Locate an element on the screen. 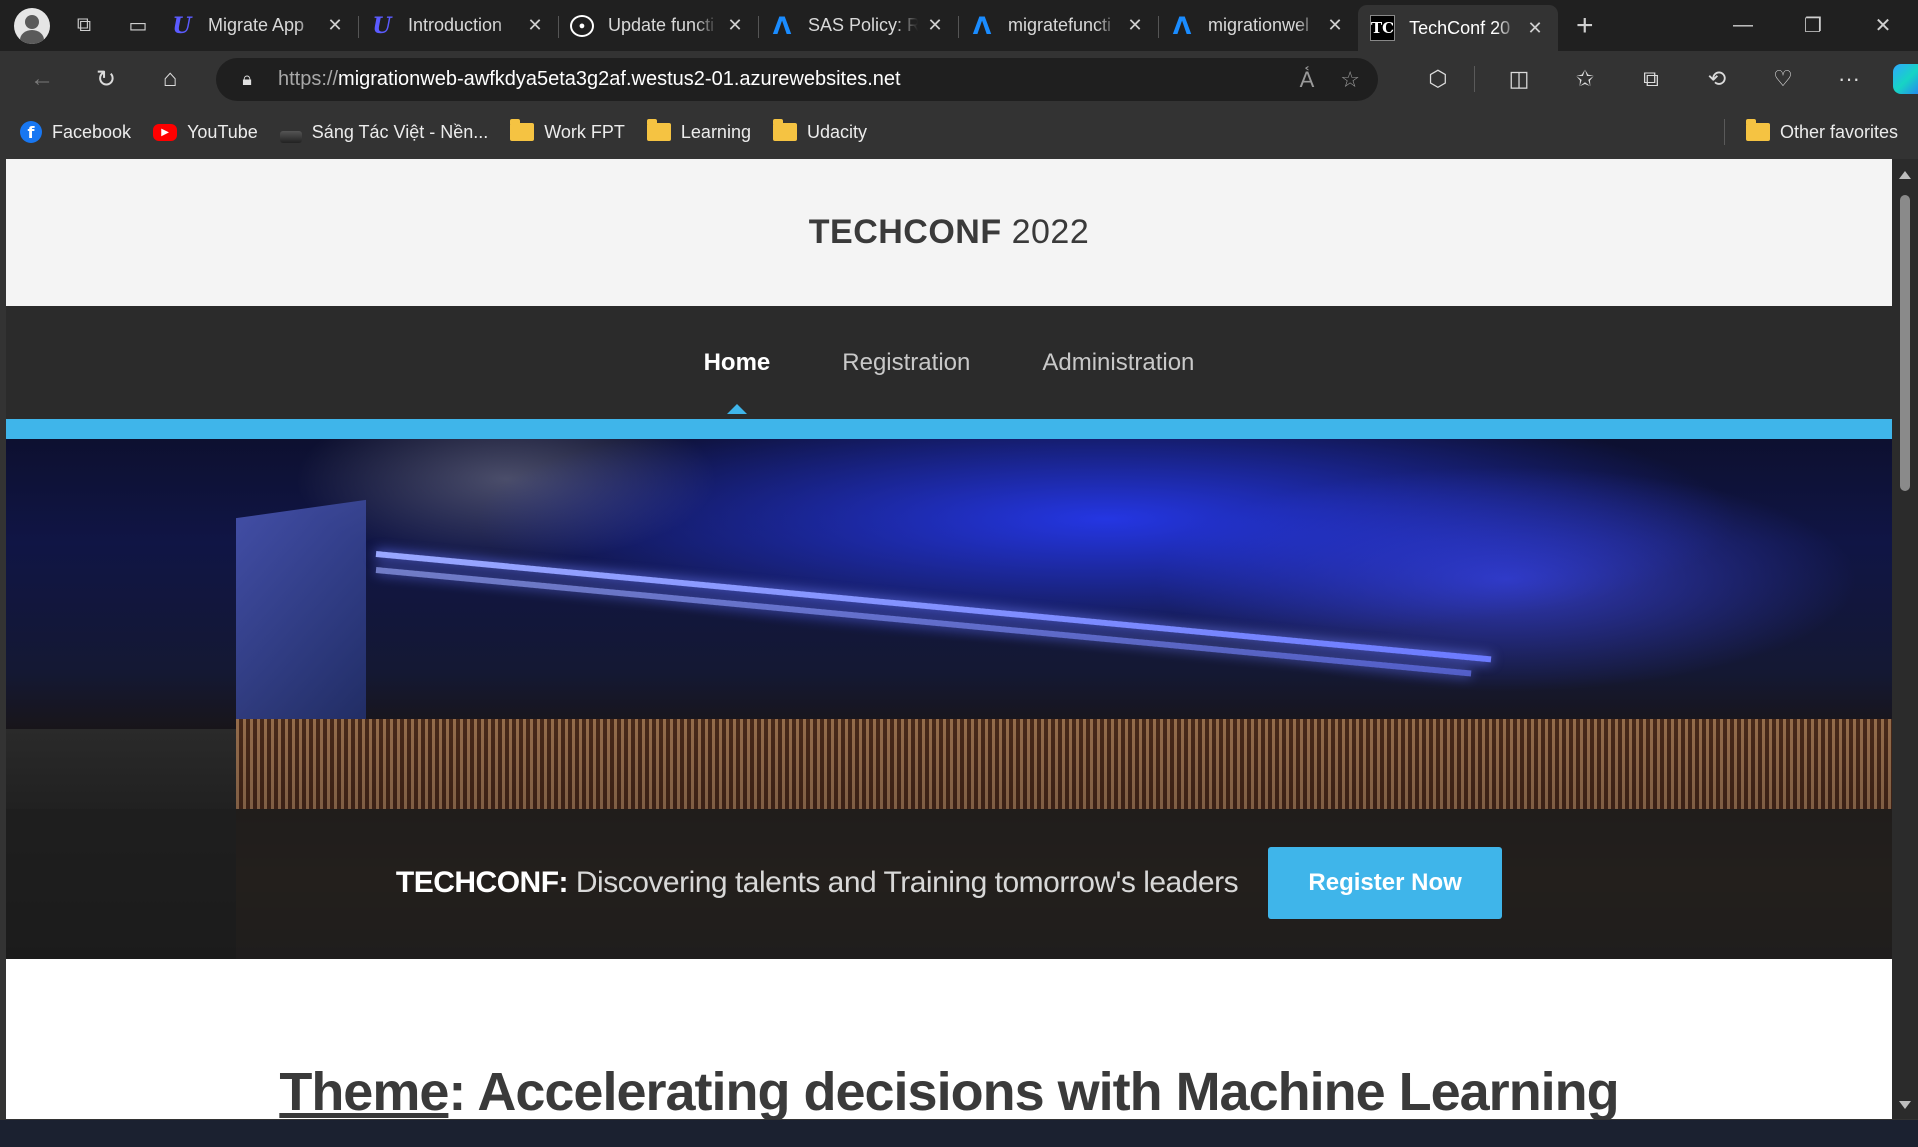 The width and height of the screenshot is (1918, 1147). toolbar-divider is located at coordinates (1474, 79).